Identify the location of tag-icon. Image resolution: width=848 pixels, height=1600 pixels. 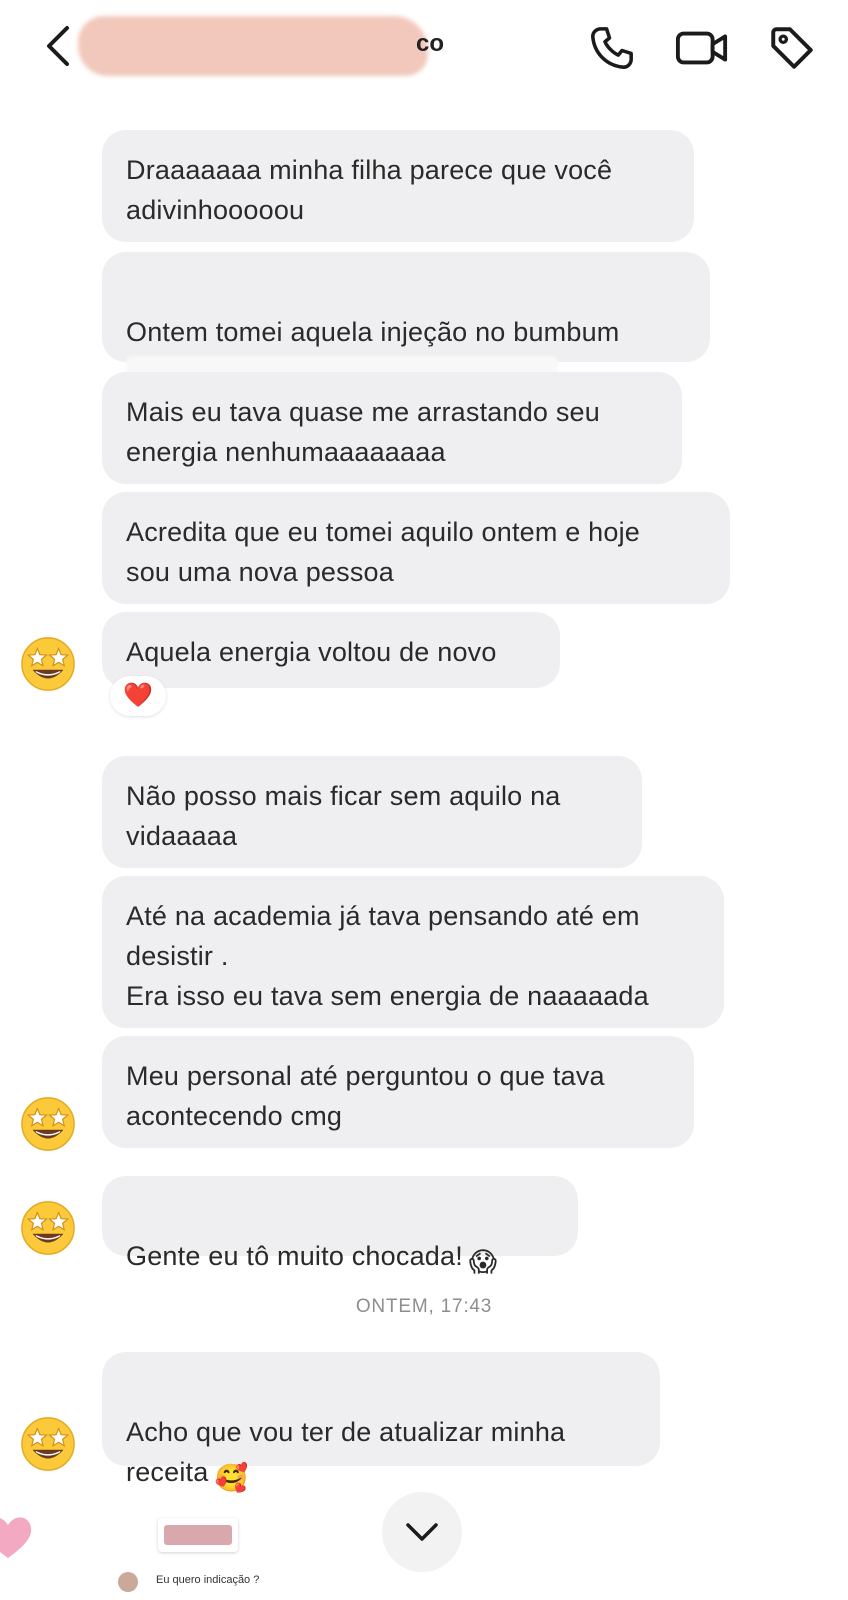
(792, 48).